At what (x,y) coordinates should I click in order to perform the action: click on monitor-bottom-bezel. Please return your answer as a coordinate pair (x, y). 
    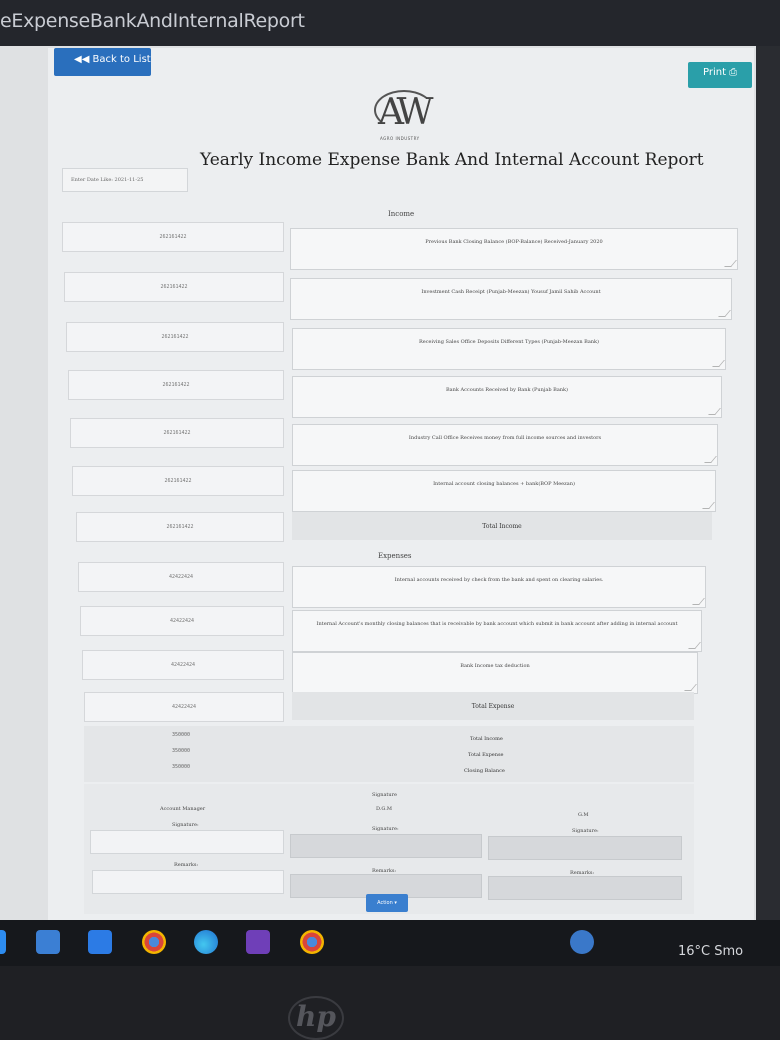
    Looking at the image, I should click on (390, 1003).